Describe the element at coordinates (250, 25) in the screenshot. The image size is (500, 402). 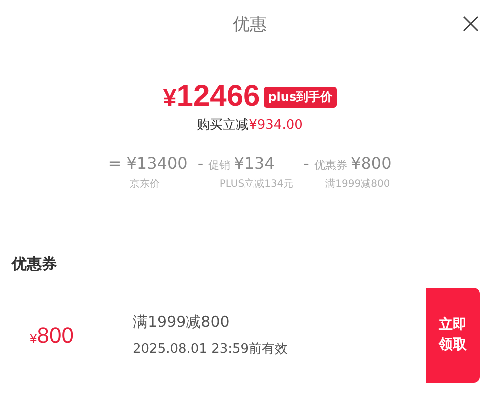
I see `dialog-title: 优惠` at that location.